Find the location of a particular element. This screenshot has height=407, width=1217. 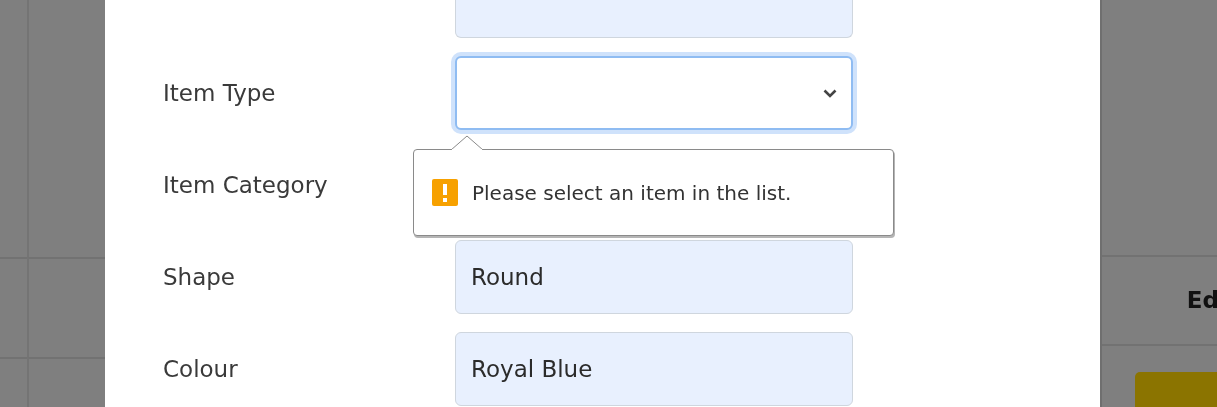

tooltip-message: Please select an item in the list. is located at coordinates (632, 192).